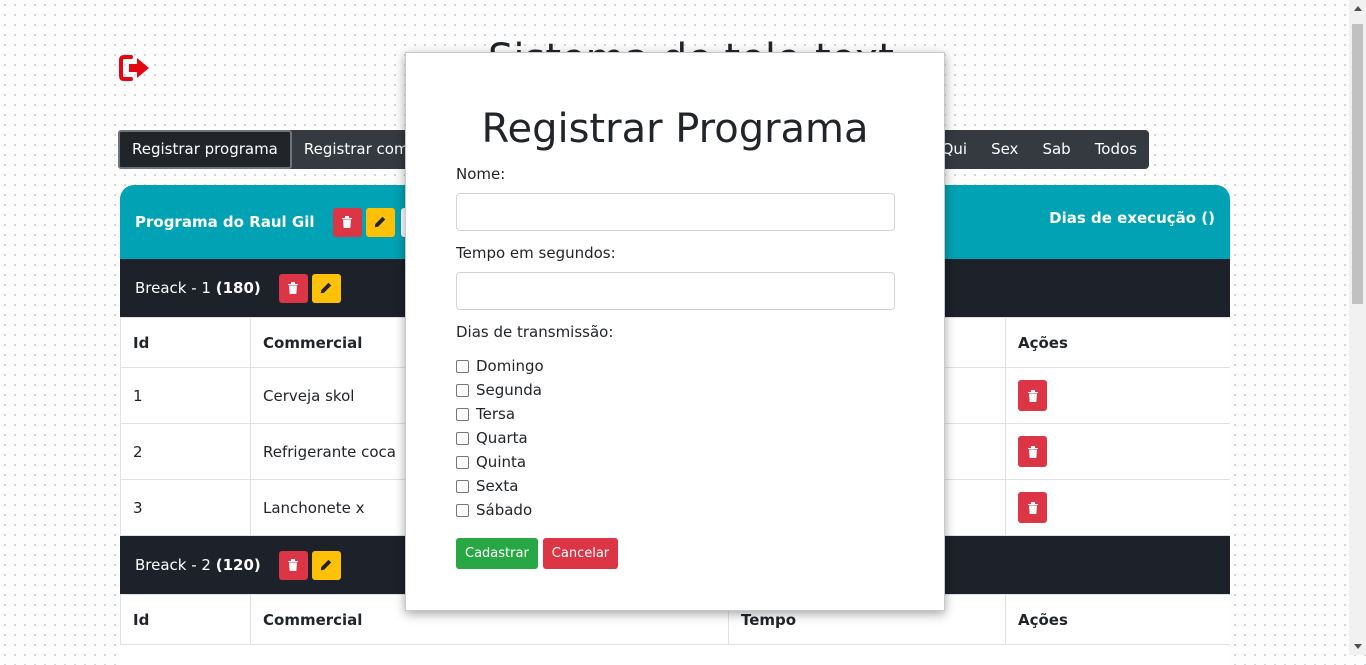 This screenshot has width=1366, height=665. What do you see at coordinates (497, 486) in the screenshot?
I see `day-label: Sexta` at bounding box center [497, 486].